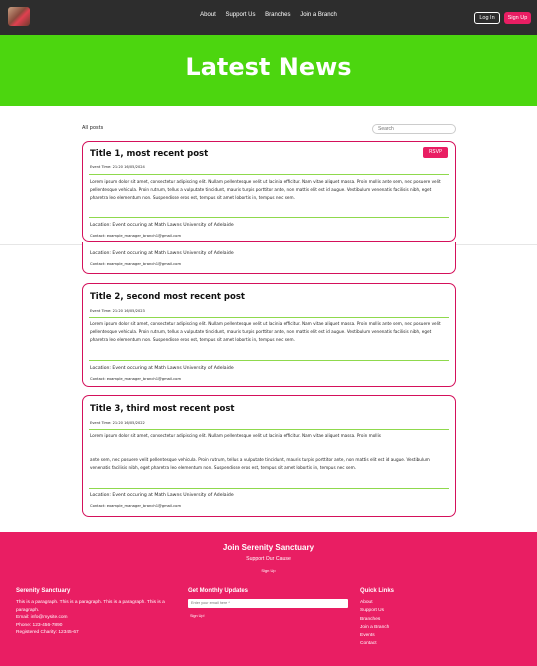 This screenshot has width=537, height=666. I want to click on footer-link-join: Join a Branch, so click(420, 628).